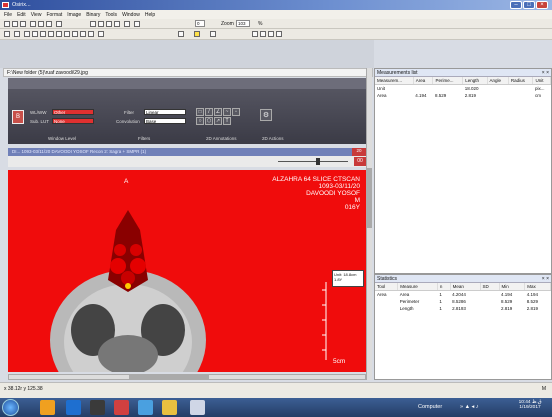  What do you see at coordinates (200, 23) in the screenshot?
I see `spin-input: 0` at bounding box center [200, 23].